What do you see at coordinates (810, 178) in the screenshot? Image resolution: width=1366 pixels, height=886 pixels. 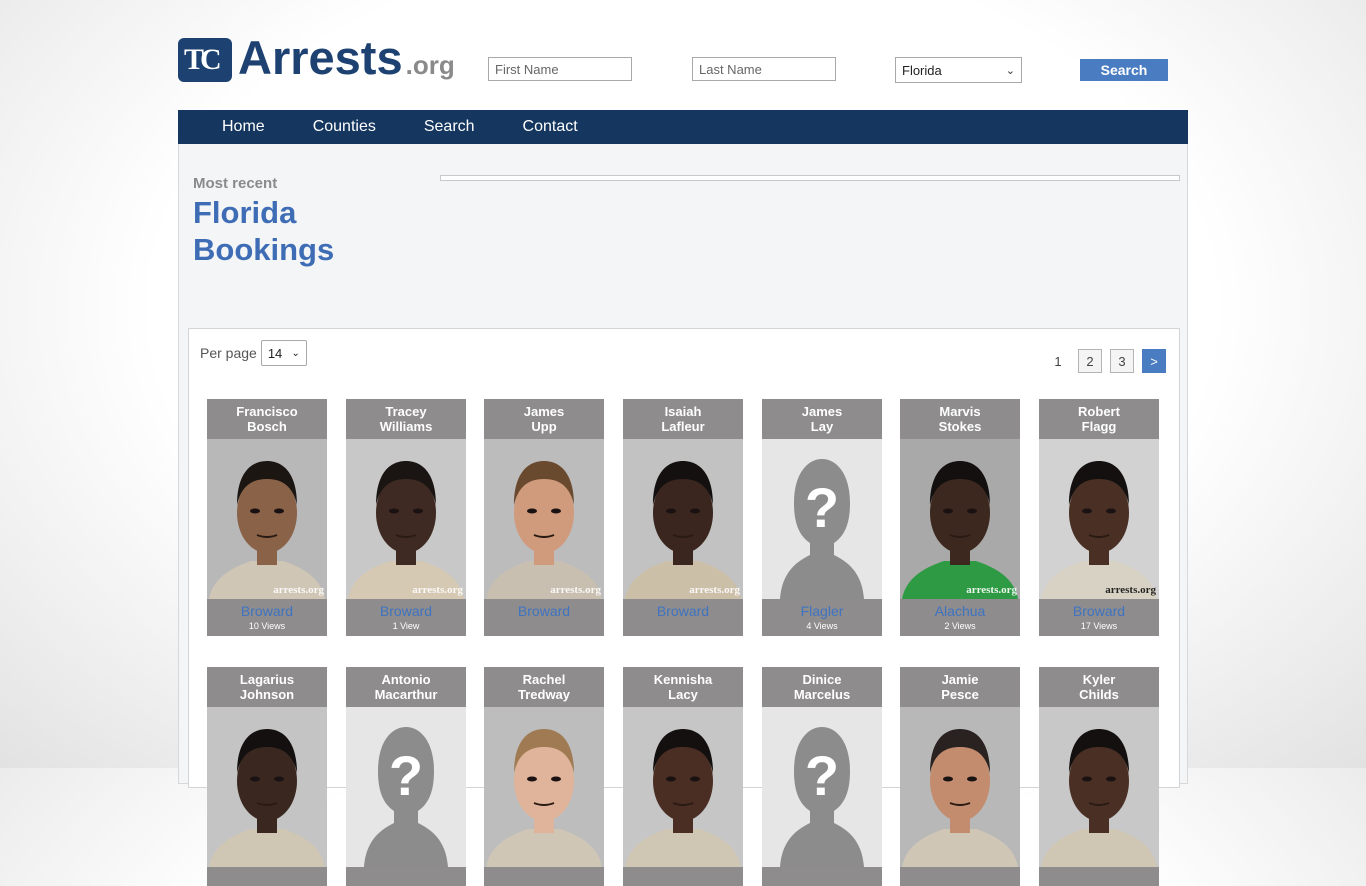 I see `ad-placeholder` at bounding box center [810, 178].